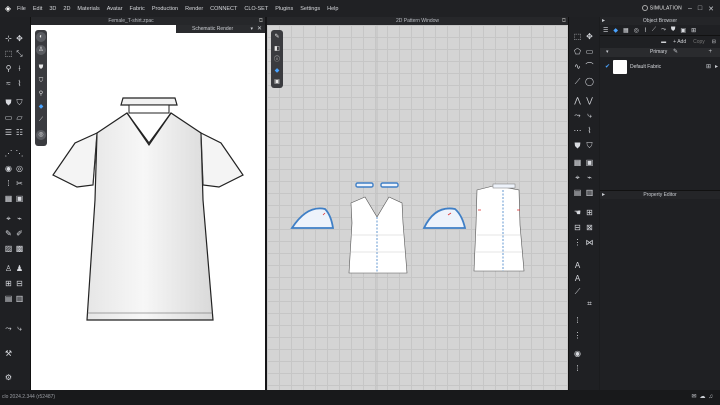  Describe the element at coordinates (636, 30) in the screenshot. I see `tab-buttonhole-icon: ◎` at that location.